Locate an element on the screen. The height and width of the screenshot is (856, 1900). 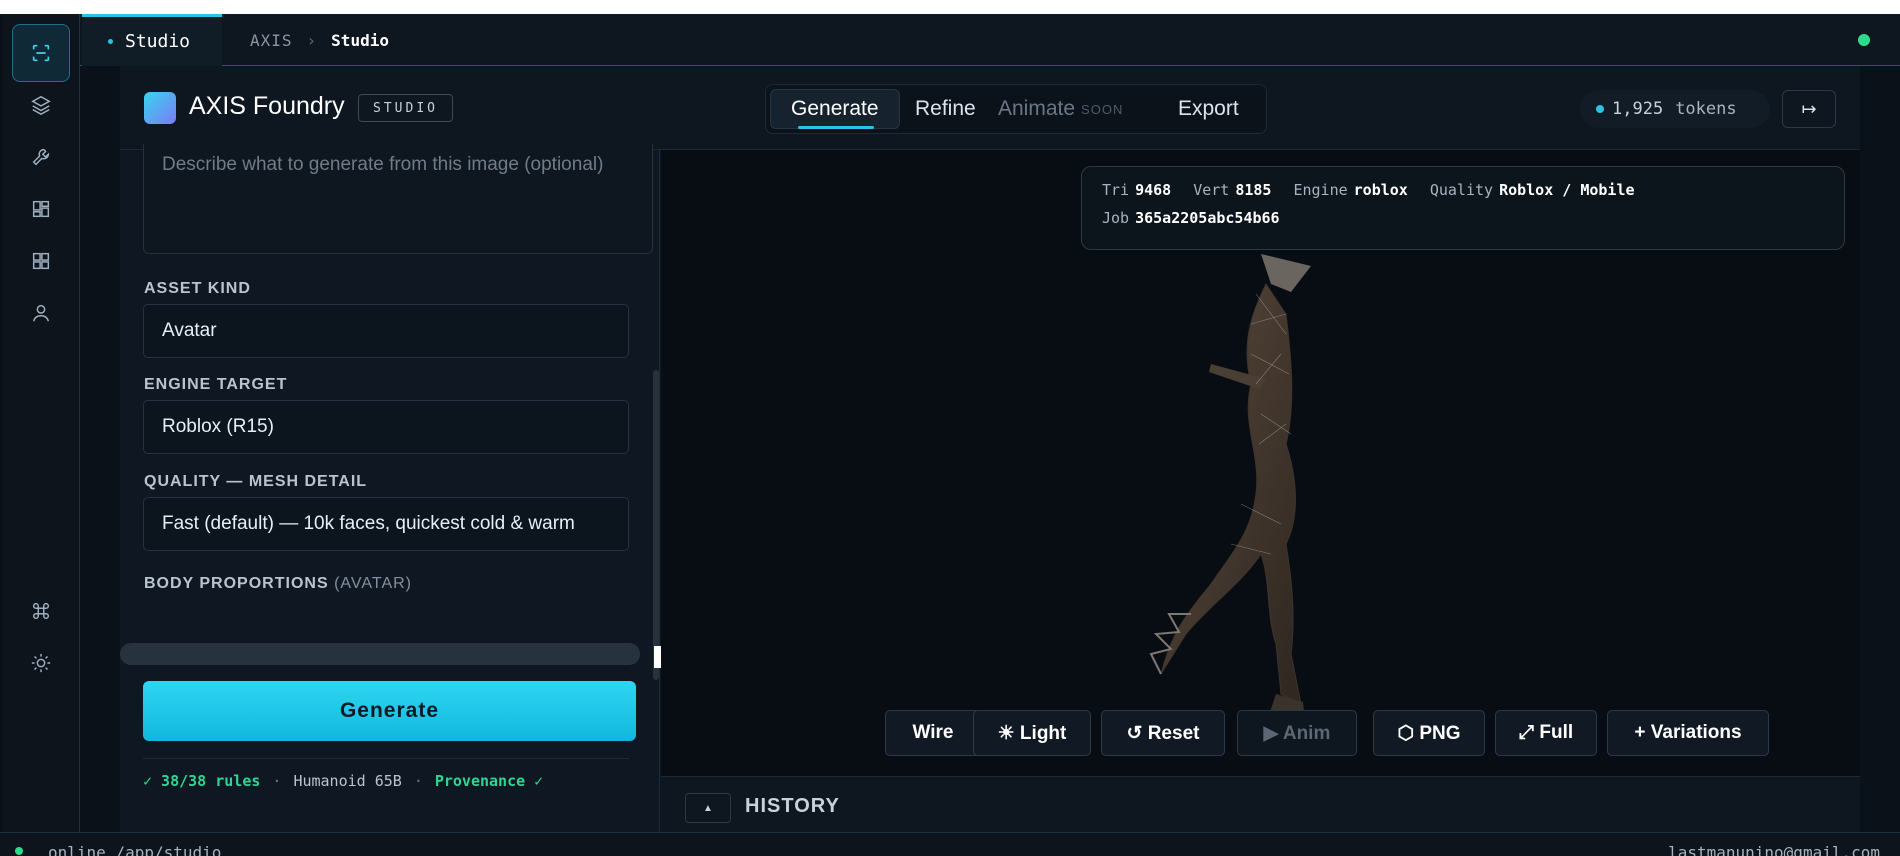
tri-stat: Tri 9468 is located at coordinates (1136, 190).